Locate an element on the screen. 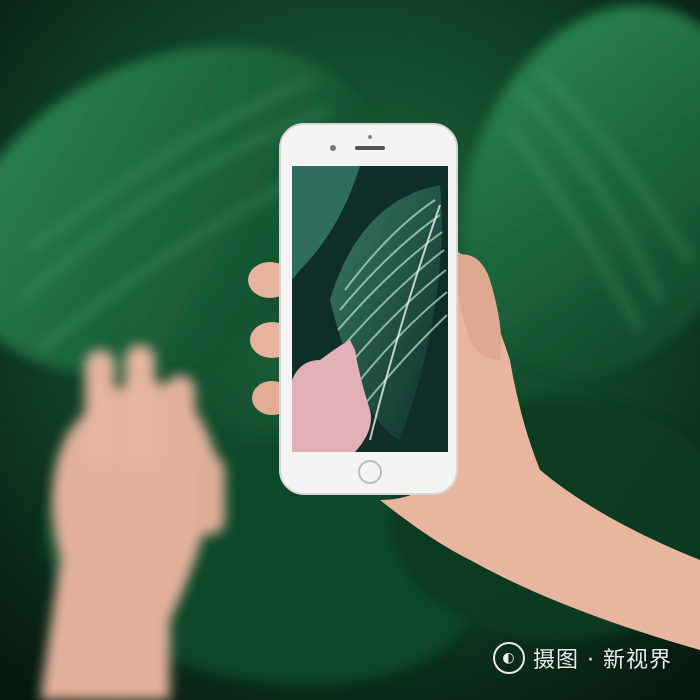 The height and width of the screenshot is (700, 700). watermark: ◐ 摄图 · 新视界 is located at coordinates (582, 658).